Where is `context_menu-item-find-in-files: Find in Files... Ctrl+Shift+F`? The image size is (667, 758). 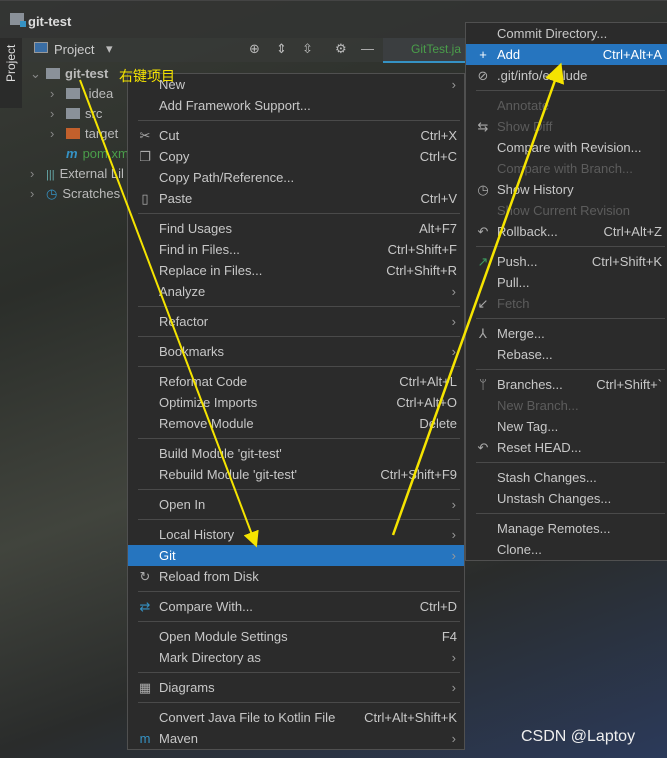
context_menu-item-find-in-files: Find in Files... Ctrl+Shift+F is located at coordinates (296, 249).